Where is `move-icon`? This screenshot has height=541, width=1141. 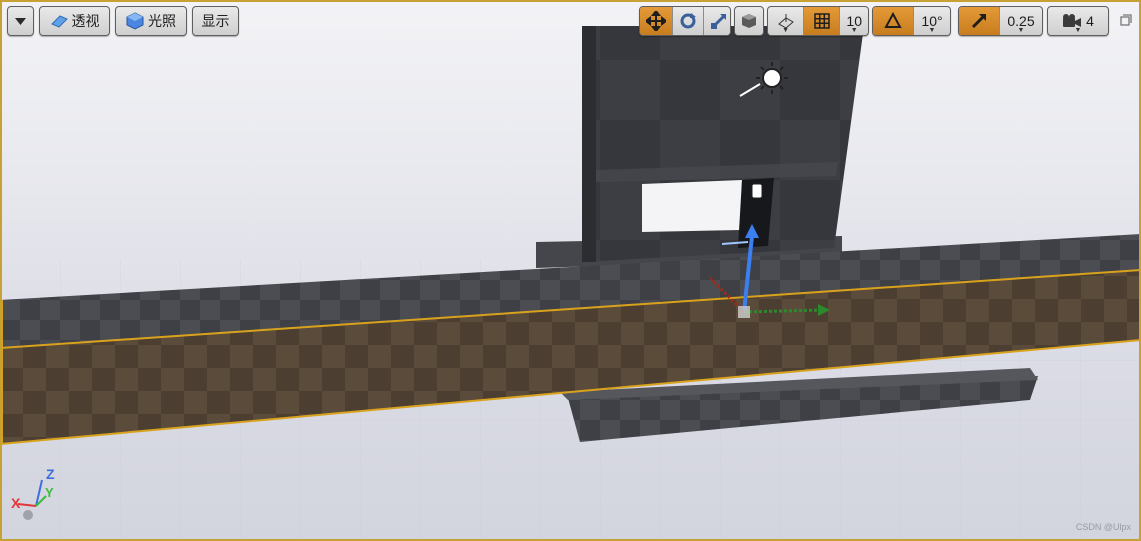
move-icon is located at coordinates (656, 21).